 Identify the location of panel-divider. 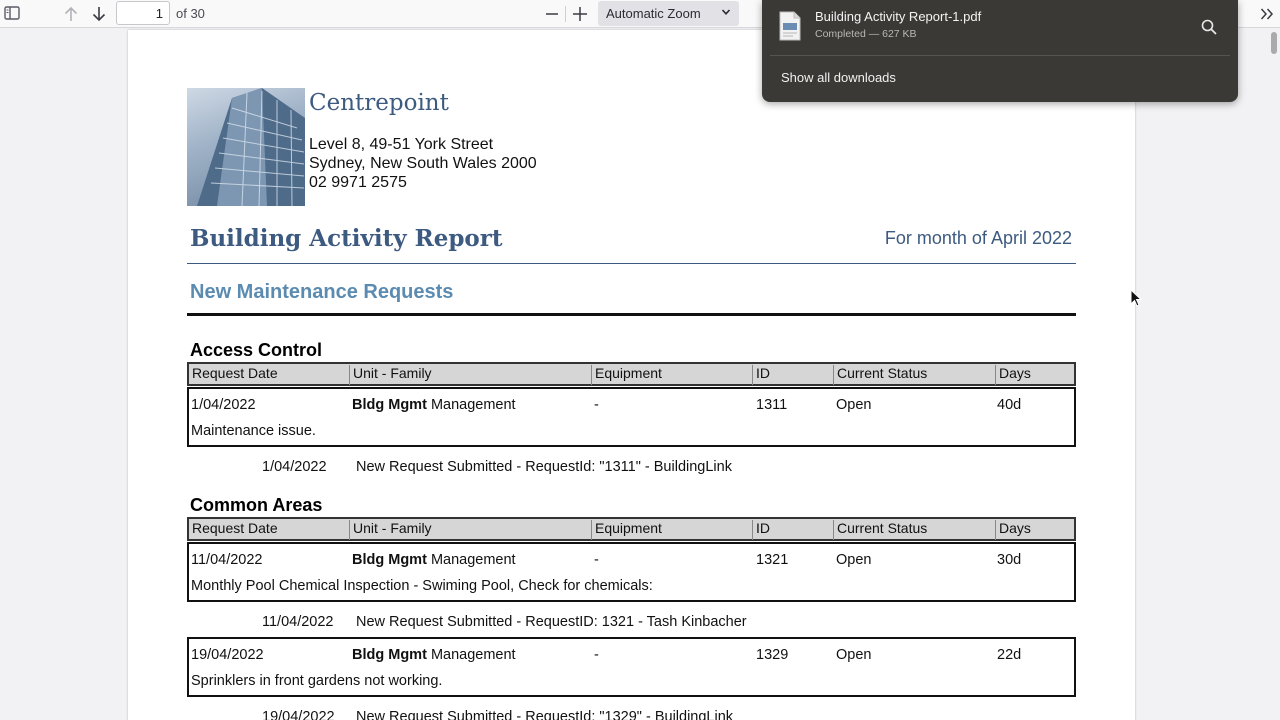
(1000, 55).